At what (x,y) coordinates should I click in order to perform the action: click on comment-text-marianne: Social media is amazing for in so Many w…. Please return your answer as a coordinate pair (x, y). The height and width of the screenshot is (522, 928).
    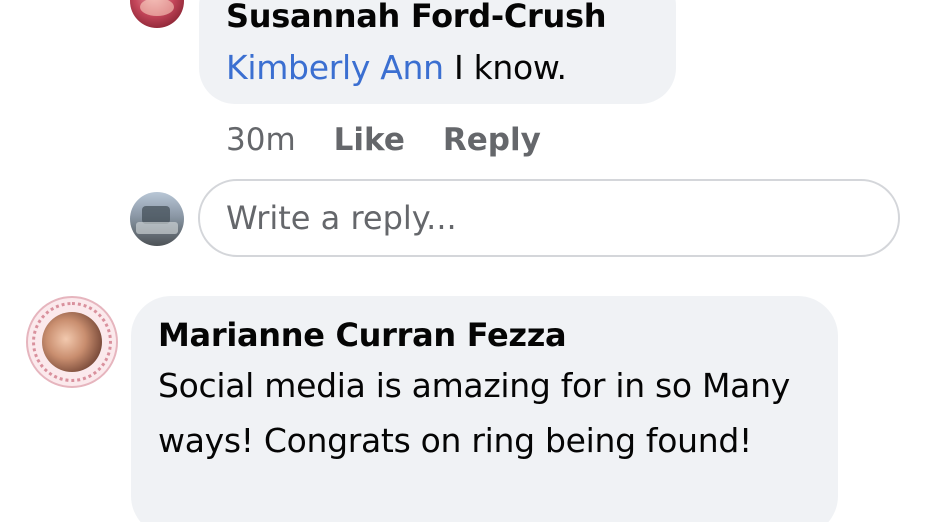
    Looking at the image, I should click on (474, 413).